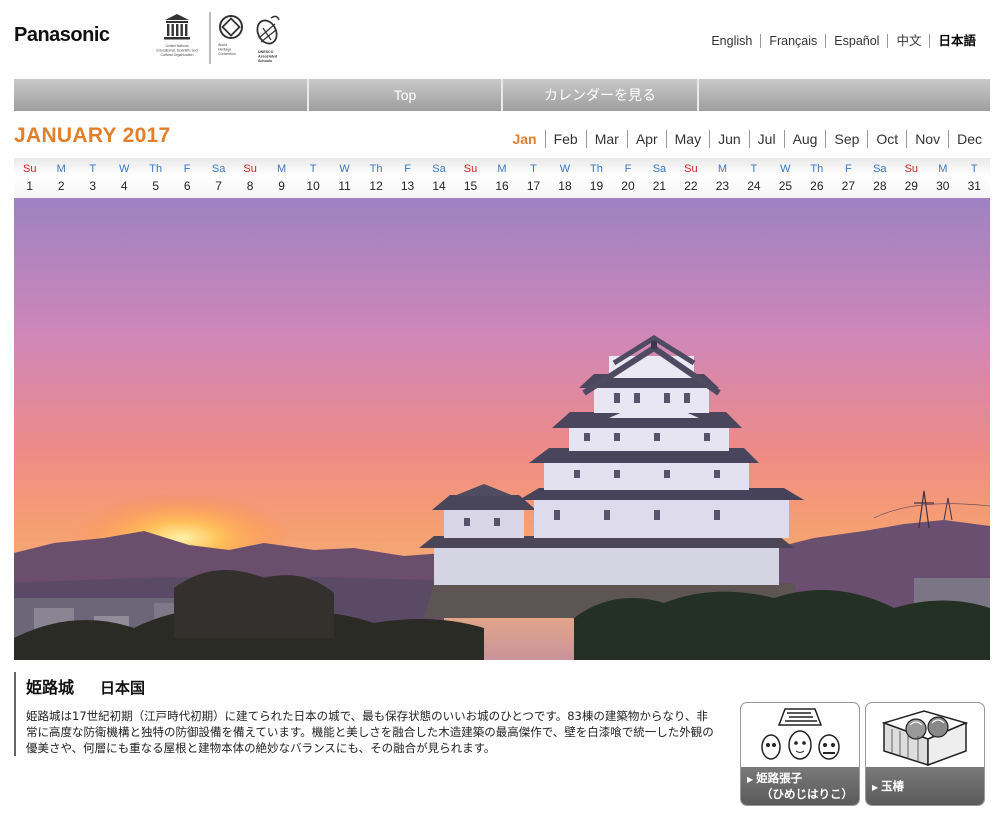 This screenshot has height=824, width=1004. Describe the element at coordinates (628, 186) in the screenshot. I see `date-number: 20` at that location.